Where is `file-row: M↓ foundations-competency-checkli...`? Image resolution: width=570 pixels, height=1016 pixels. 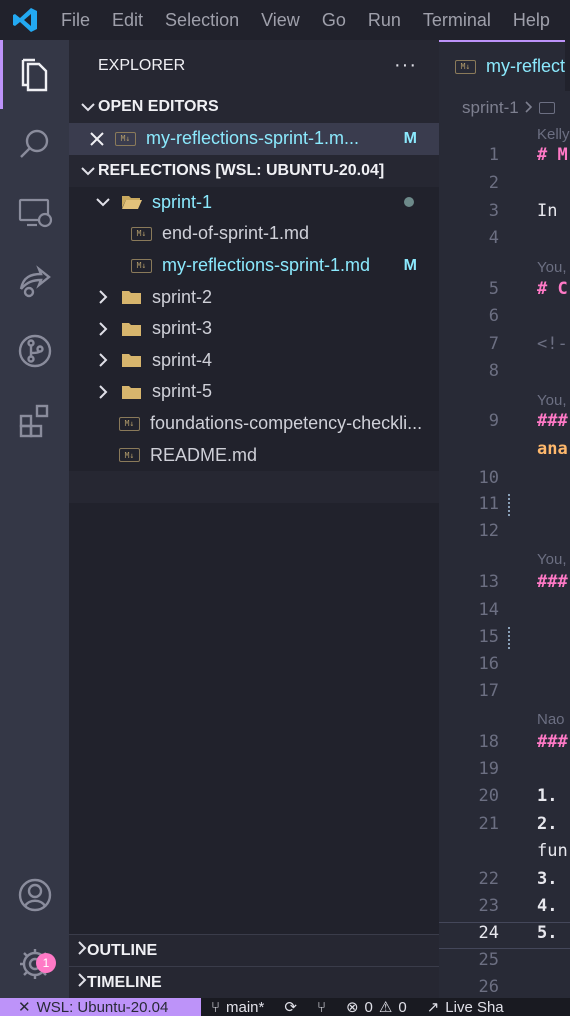 file-row: M↓ foundations-competency-checkli... is located at coordinates (254, 424).